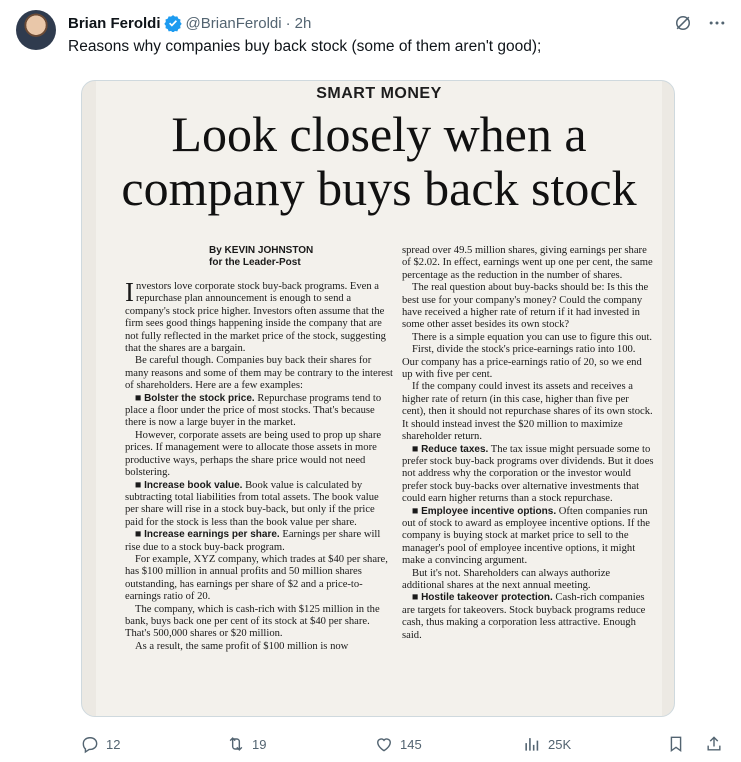  I want to click on repost-button: 19, so click(246, 744).